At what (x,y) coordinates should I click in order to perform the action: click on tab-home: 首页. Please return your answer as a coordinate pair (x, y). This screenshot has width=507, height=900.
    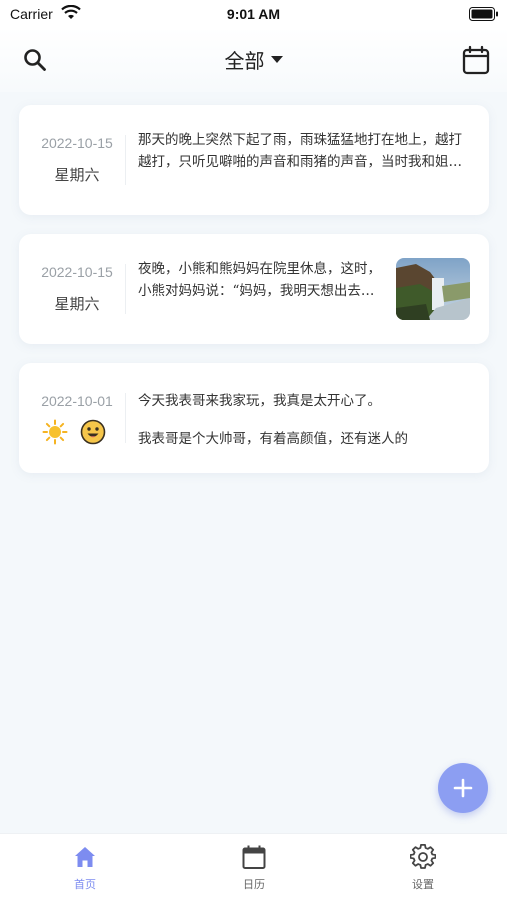
    Looking at the image, I should click on (85, 868).